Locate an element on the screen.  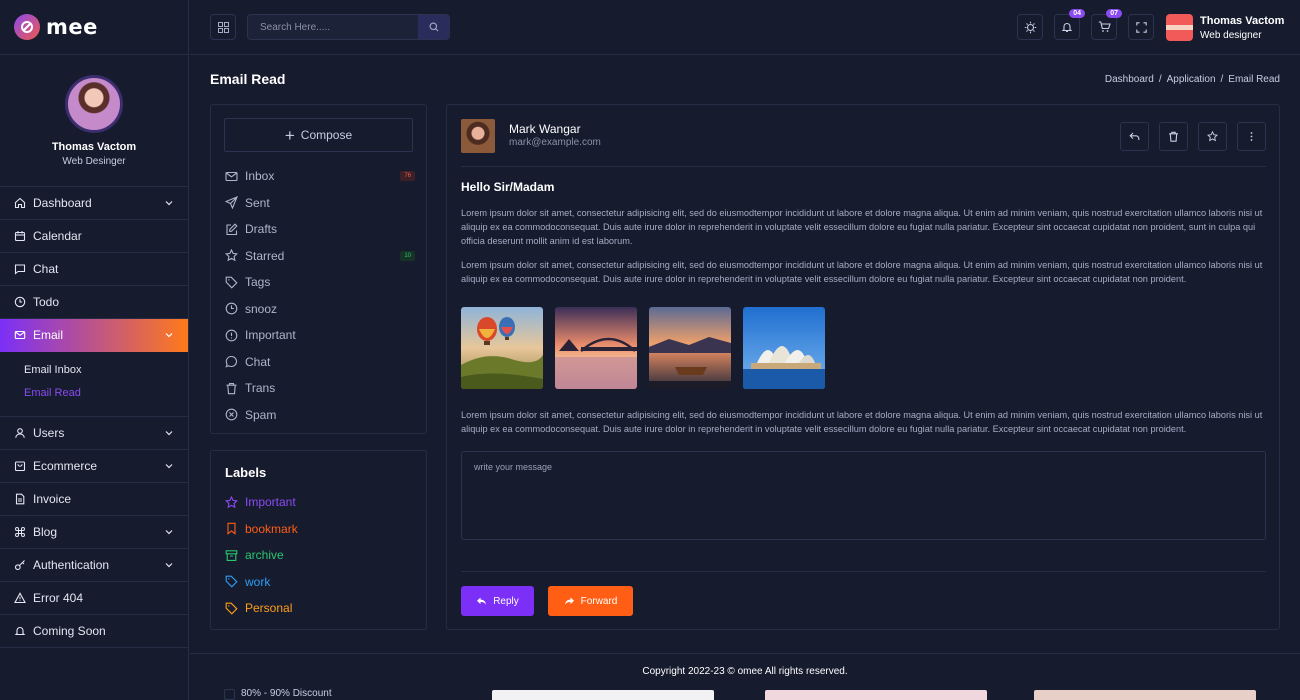
delete-action-button is located at coordinates (1173, 136).